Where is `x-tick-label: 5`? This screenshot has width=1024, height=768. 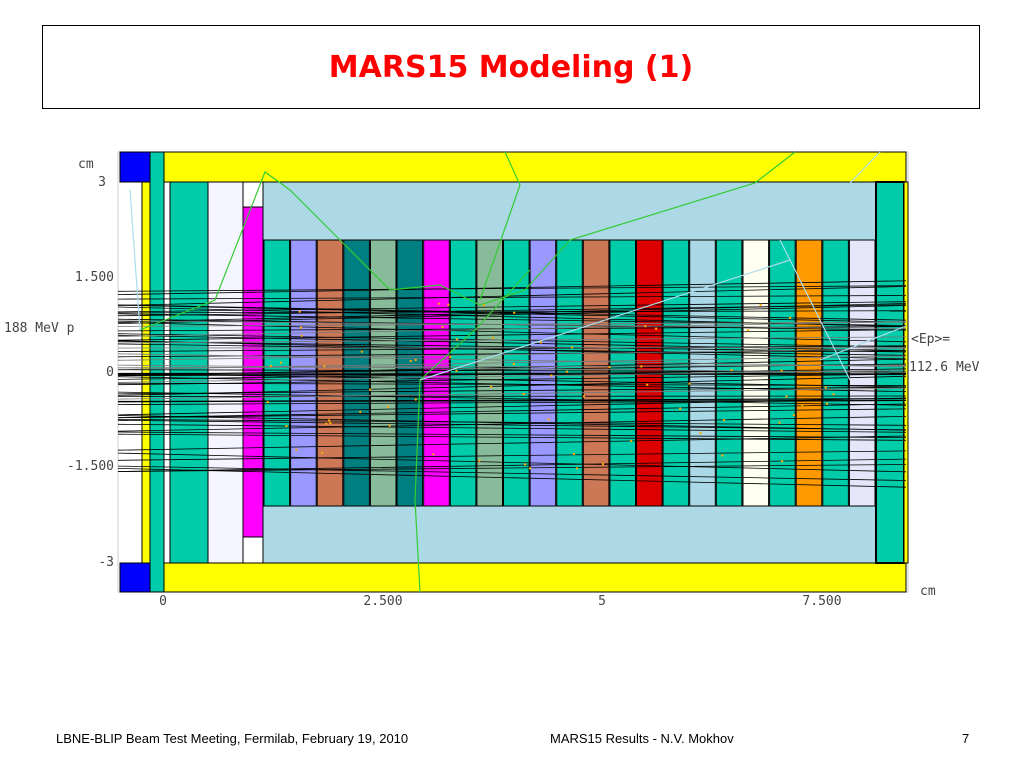 x-tick-label: 5 is located at coordinates (602, 601).